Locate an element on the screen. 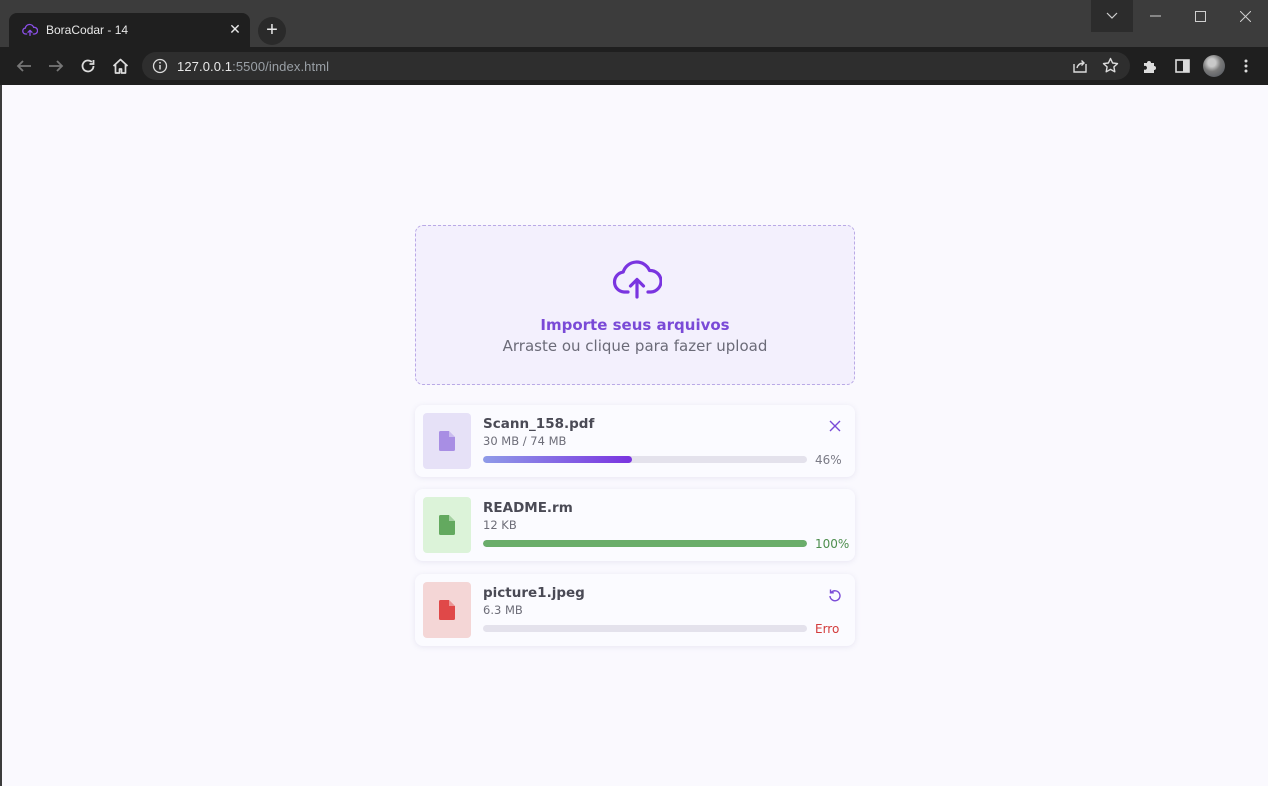 Image resolution: width=1268 pixels, height=786 pixels. cloud-upload-favicon-icon is located at coordinates (30, 29).